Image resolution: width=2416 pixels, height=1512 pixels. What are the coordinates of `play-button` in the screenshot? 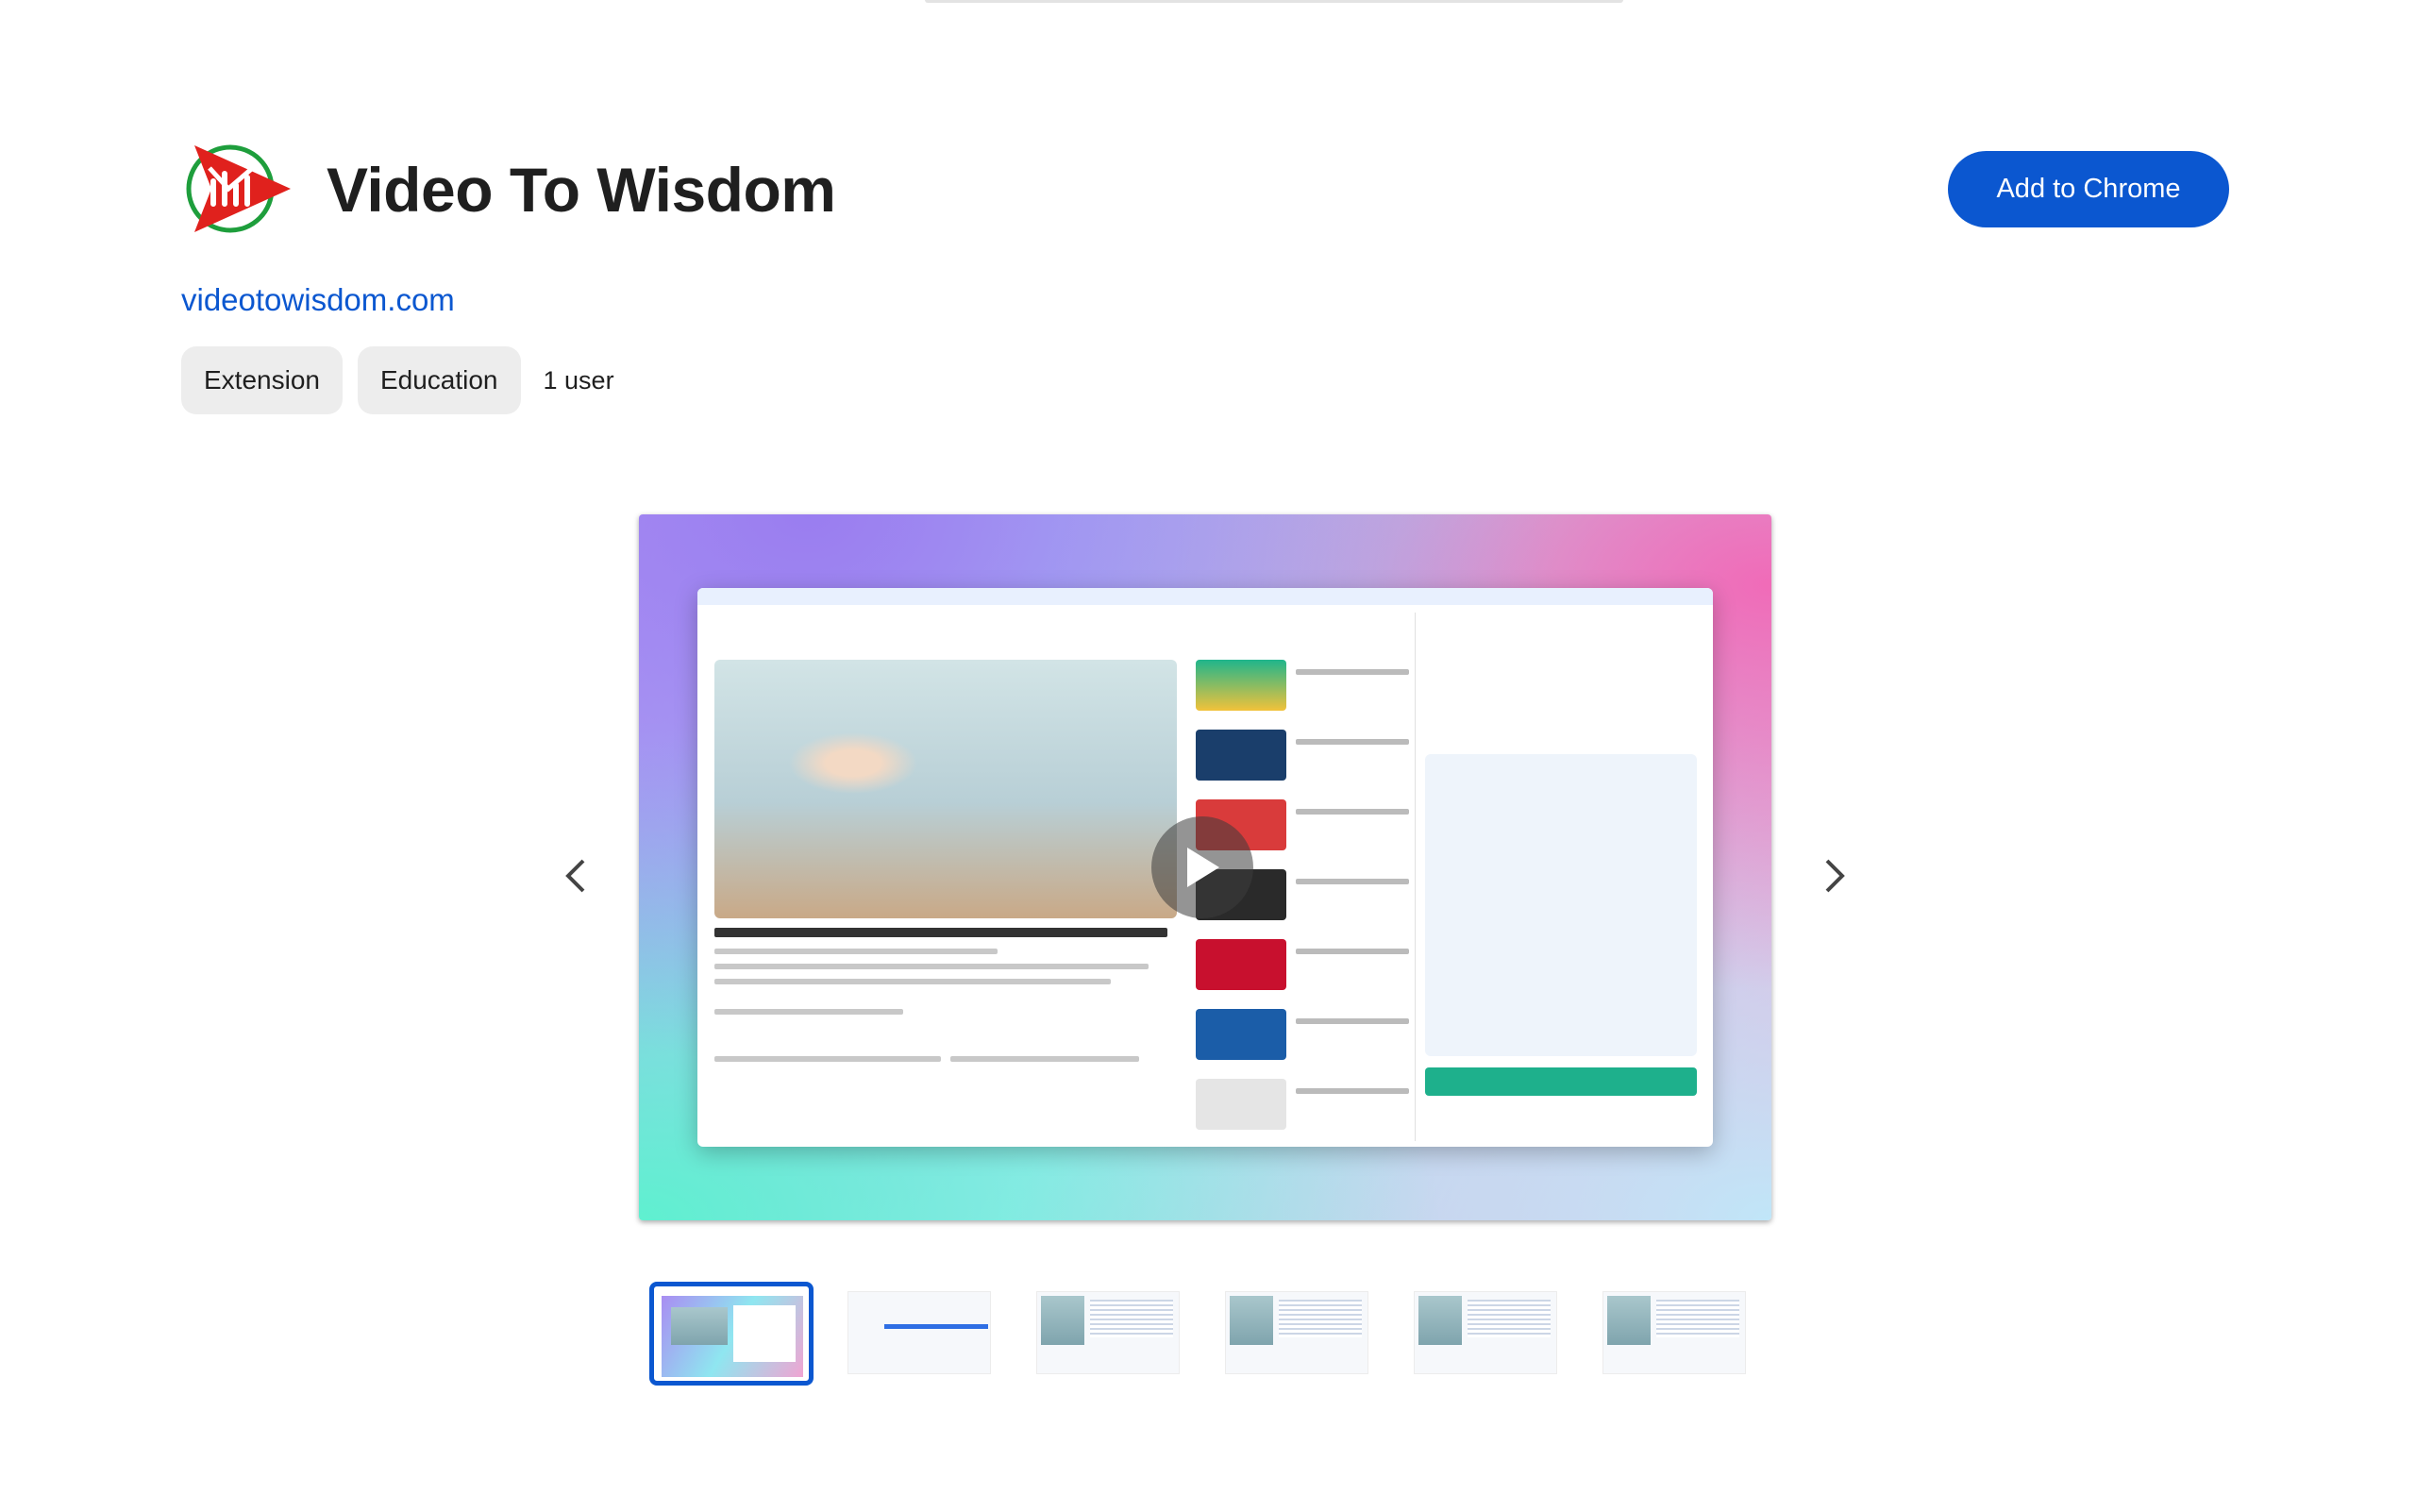 It's located at (1202, 867).